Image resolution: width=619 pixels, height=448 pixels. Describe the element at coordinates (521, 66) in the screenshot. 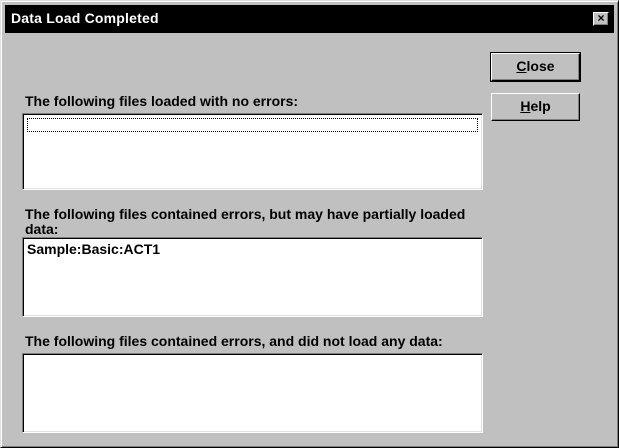

I see `close-button-accelerator: C` at that location.